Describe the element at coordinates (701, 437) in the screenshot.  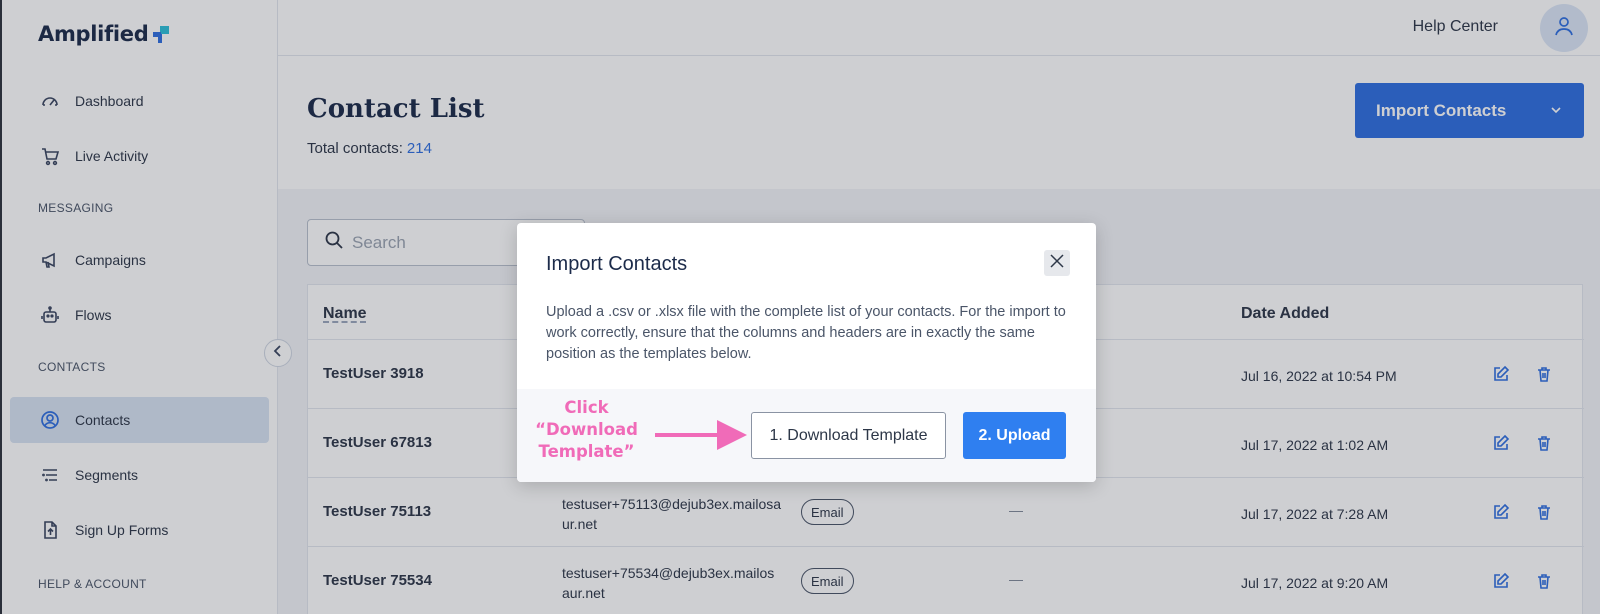
I see `arrow-right-icon` at that location.